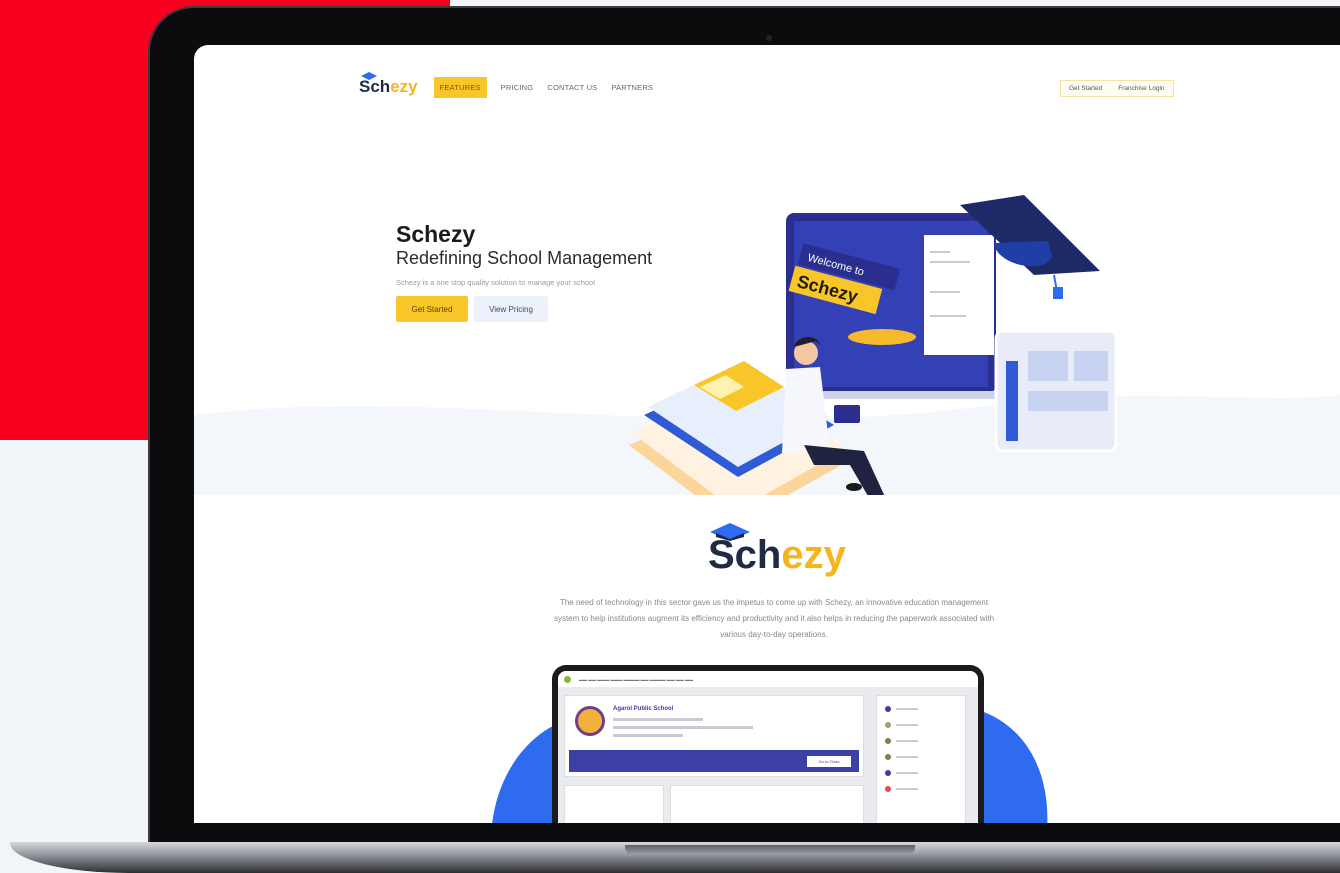 This screenshot has width=1340, height=873. What do you see at coordinates (1085, 88) in the screenshot?
I see `nav-get-started-button: Get Started` at bounding box center [1085, 88].